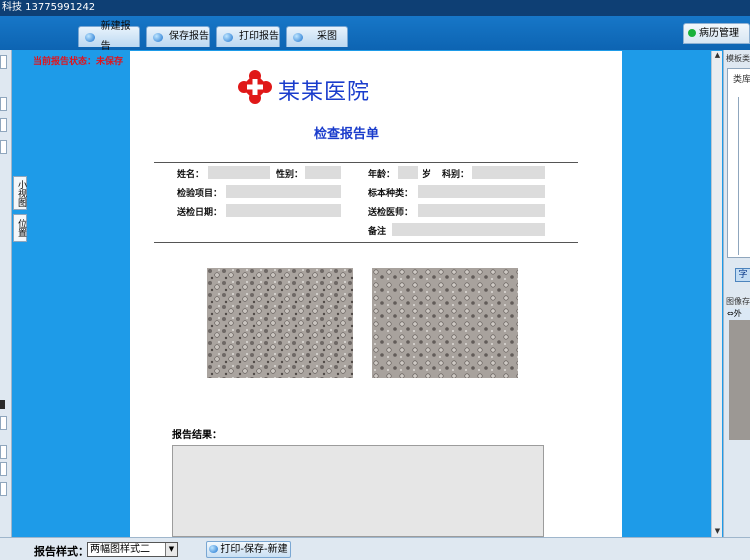 This screenshot has width=750, height=560. I want to click on specimen-label: 标本种类：, so click(391, 194).